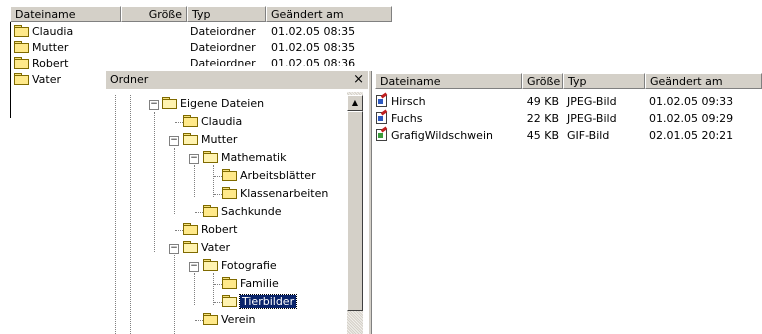 This screenshot has width=762, height=334. I want to click on file-name: Hirsch, so click(408, 101).